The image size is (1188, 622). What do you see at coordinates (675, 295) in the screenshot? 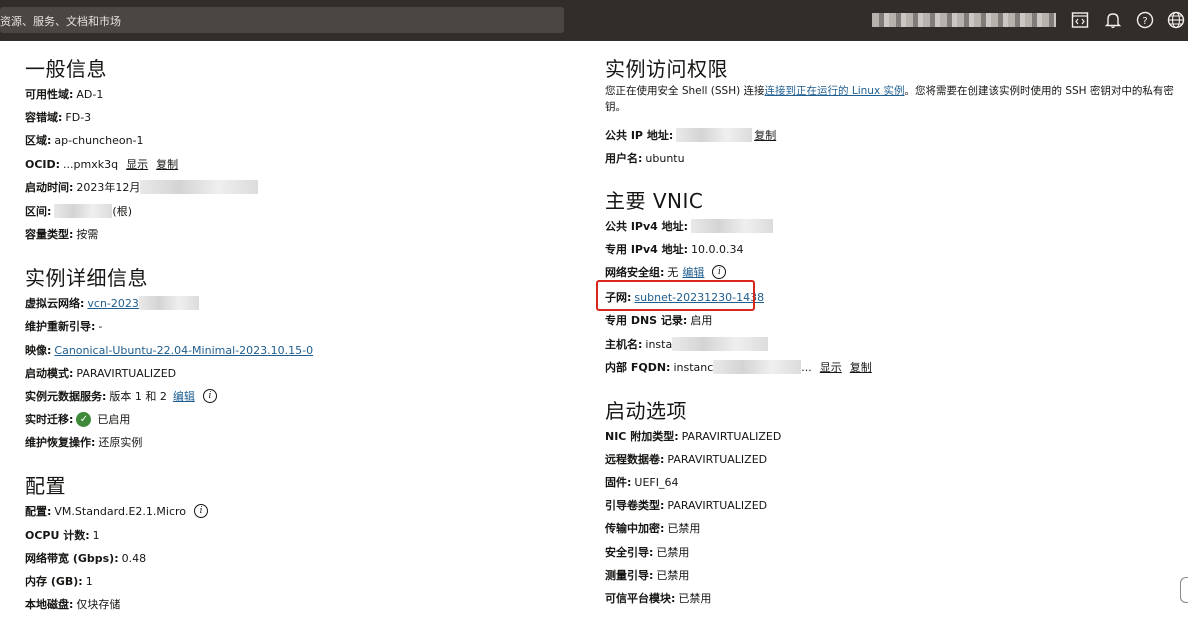
I see `subnet-highlight-box` at bounding box center [675, 295].